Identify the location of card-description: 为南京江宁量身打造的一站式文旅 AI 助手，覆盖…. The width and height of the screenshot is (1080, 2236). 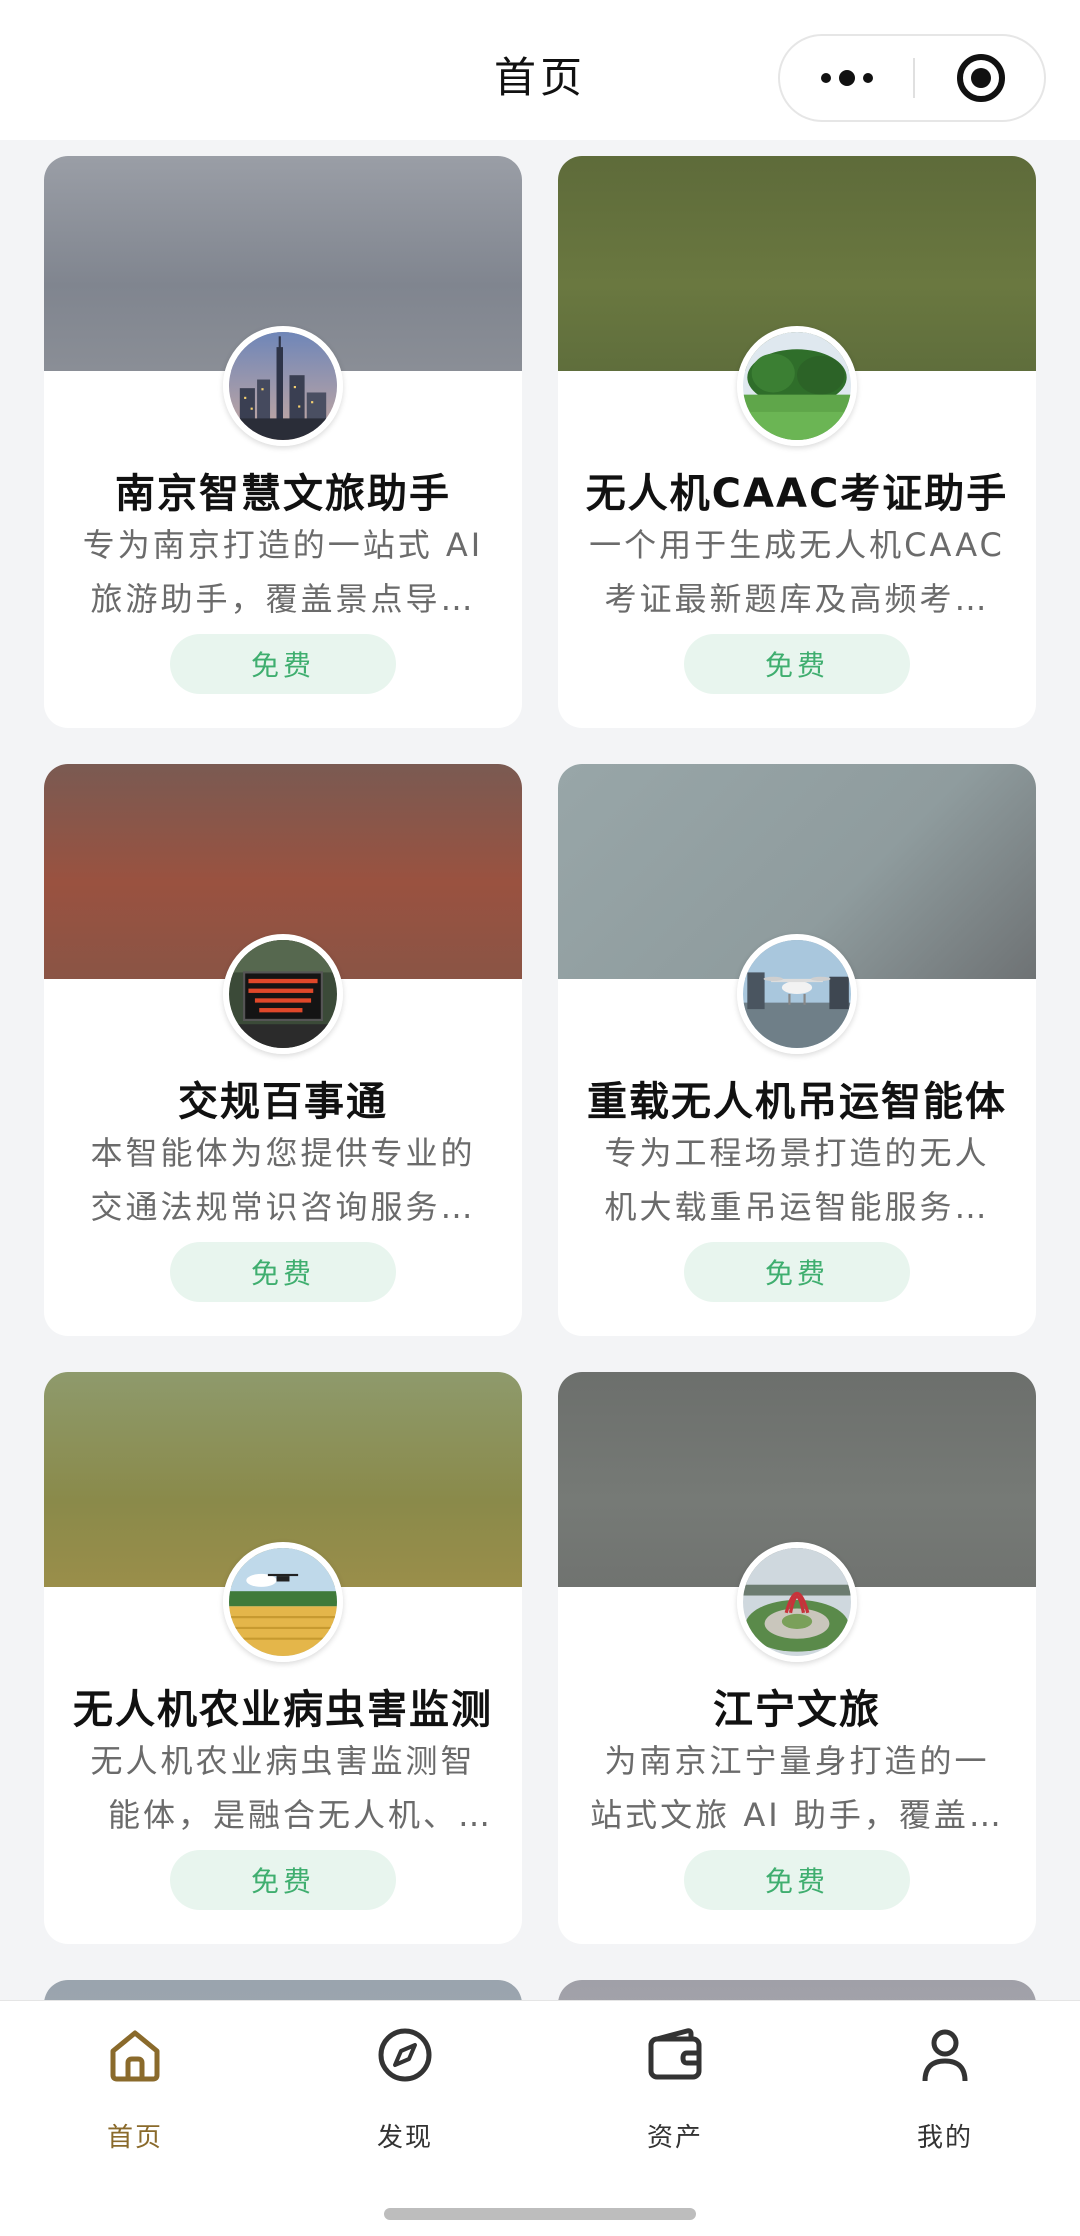
(797, 1788).